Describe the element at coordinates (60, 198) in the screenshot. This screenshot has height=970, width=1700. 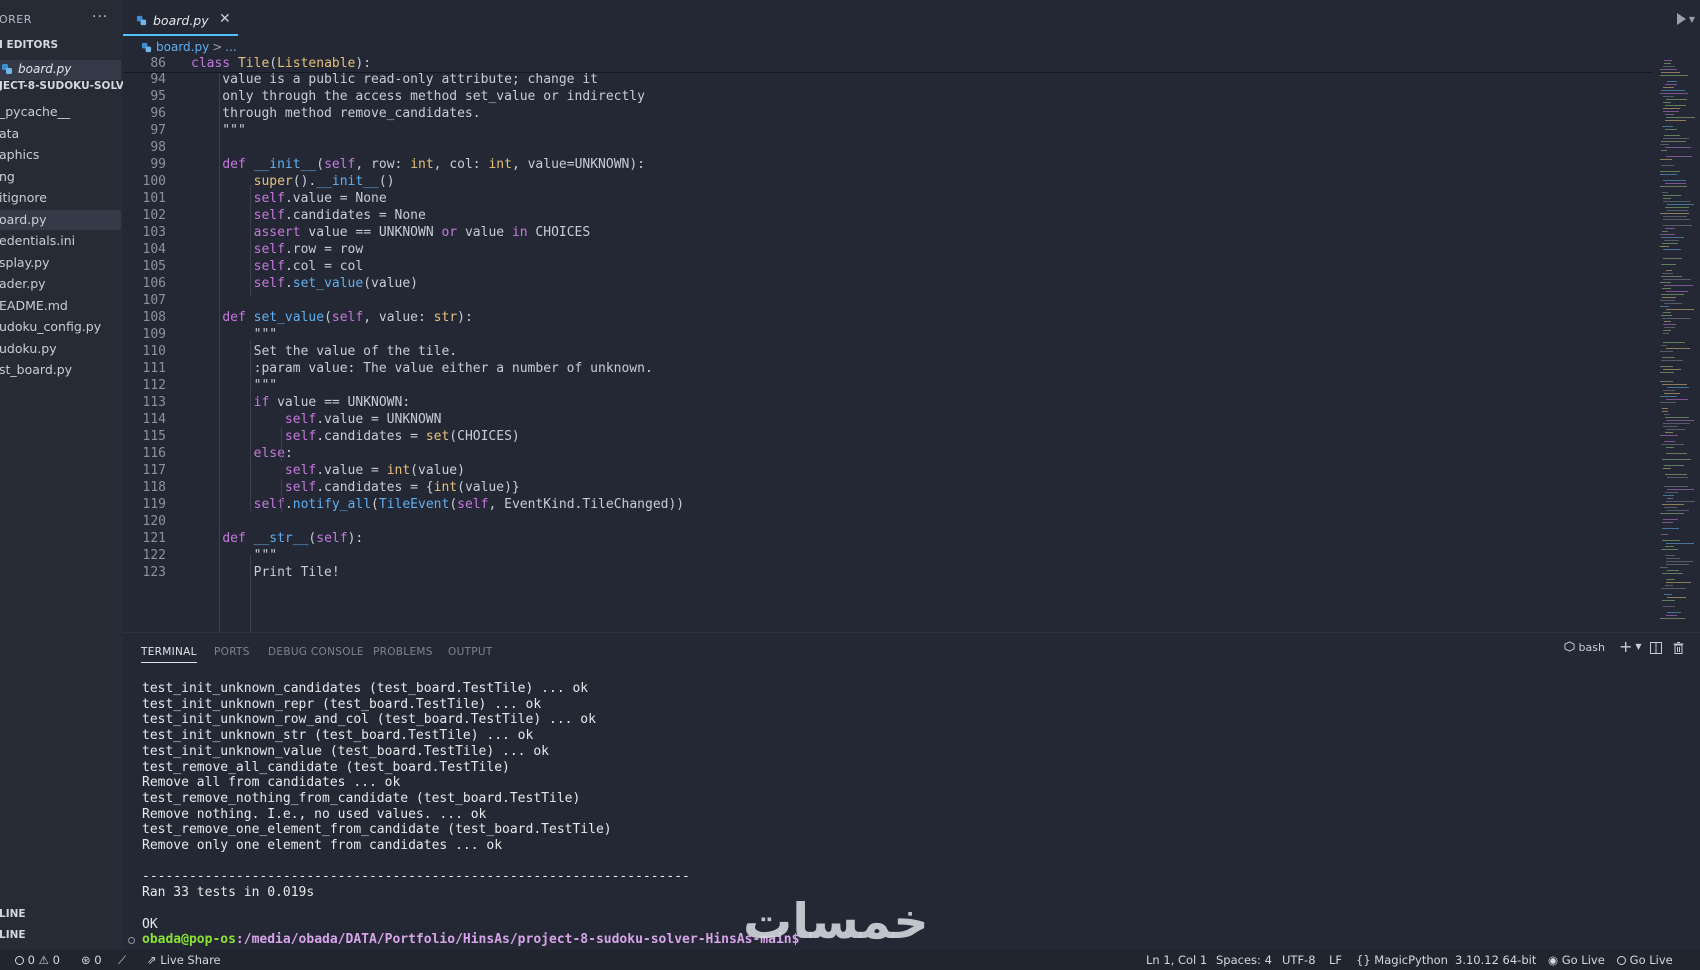
I see `file-tree-item: itignore` at that location.